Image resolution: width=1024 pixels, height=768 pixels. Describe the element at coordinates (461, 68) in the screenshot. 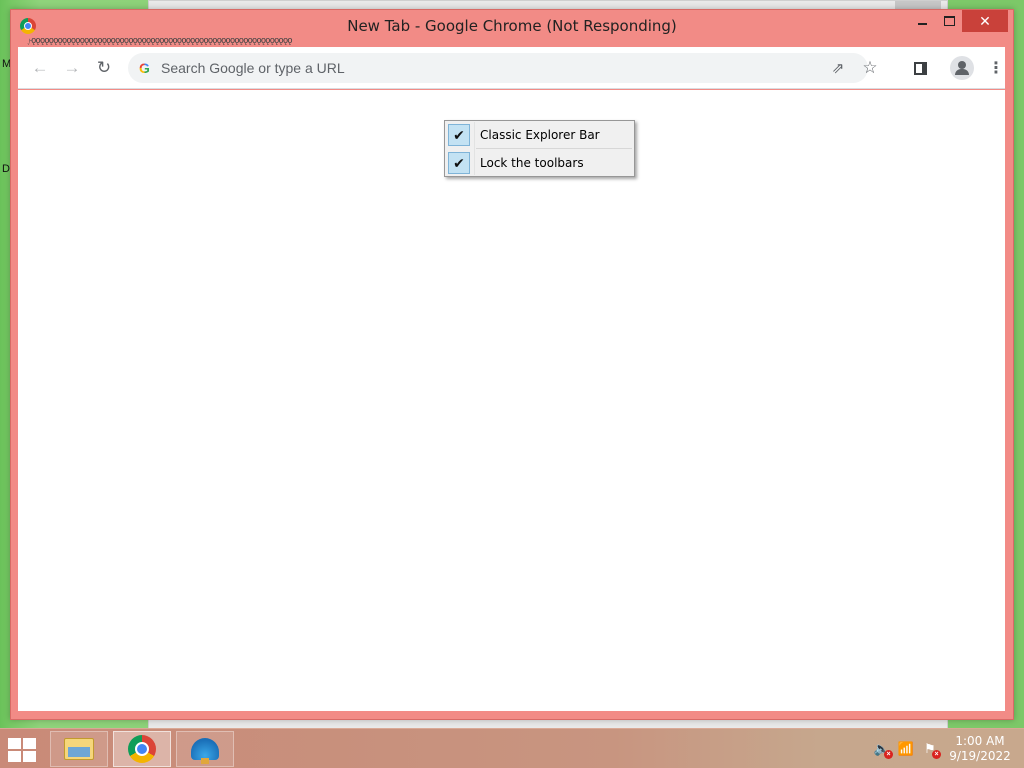

I see `address-input` at that location.